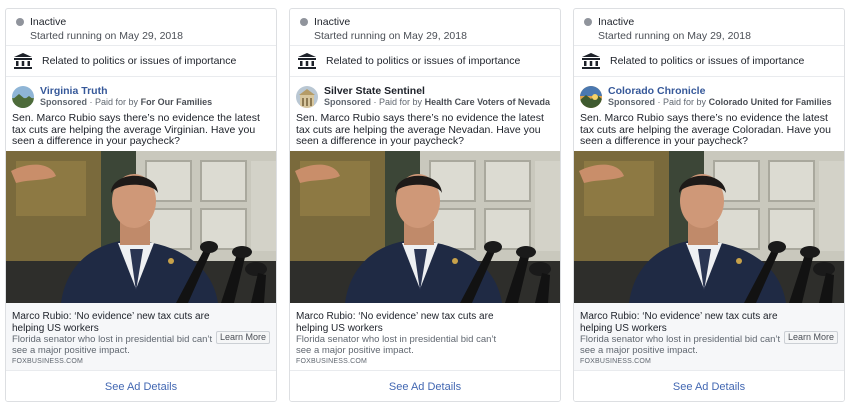  Describe the element at coordinates (307, 96) in the screenshot. I see `landmark-photo-icon` at that location.